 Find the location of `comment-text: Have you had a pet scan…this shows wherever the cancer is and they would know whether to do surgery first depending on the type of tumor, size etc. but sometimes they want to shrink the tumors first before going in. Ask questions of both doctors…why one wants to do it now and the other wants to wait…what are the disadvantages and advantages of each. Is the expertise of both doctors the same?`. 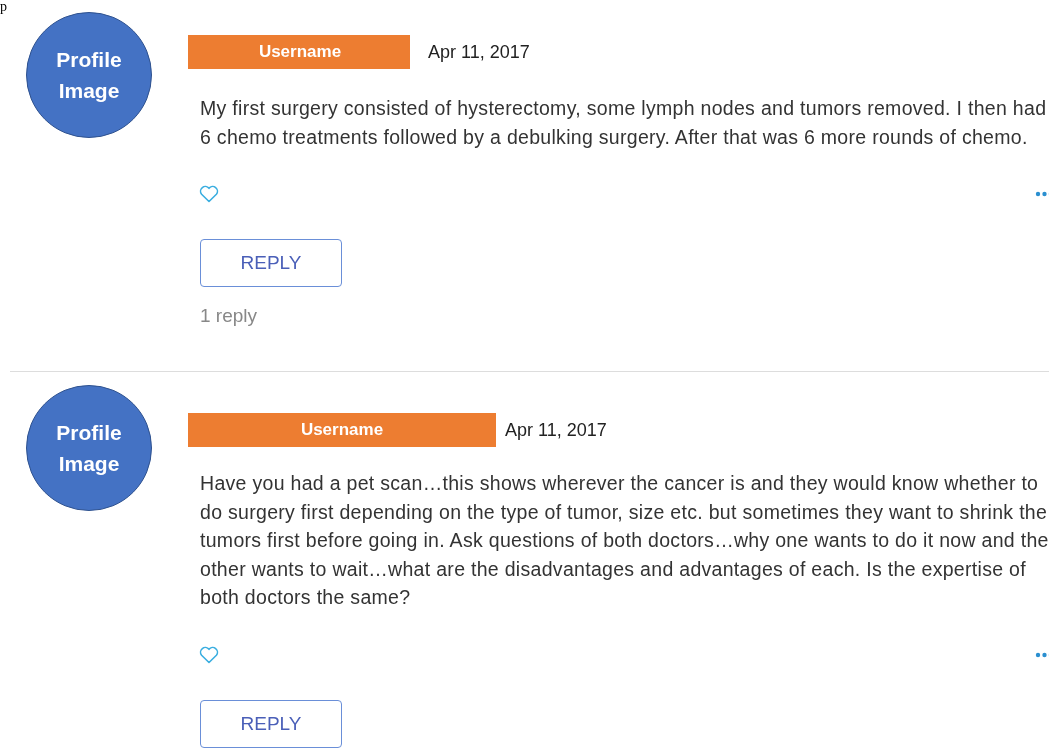

comment-text: Have you had a pet scan…this shows wherever the cancer is and they would know whether to do surgery first depending on the type of tumor, size etc. but sometimes they want to shrink the tumors first before going in. Ask questions of both doctors…why one wants to do it now and the other wants to wait…what are the disadvantages and advantages of each. Is the expertise of both doctors the same? is located at coordinates (624, 540).